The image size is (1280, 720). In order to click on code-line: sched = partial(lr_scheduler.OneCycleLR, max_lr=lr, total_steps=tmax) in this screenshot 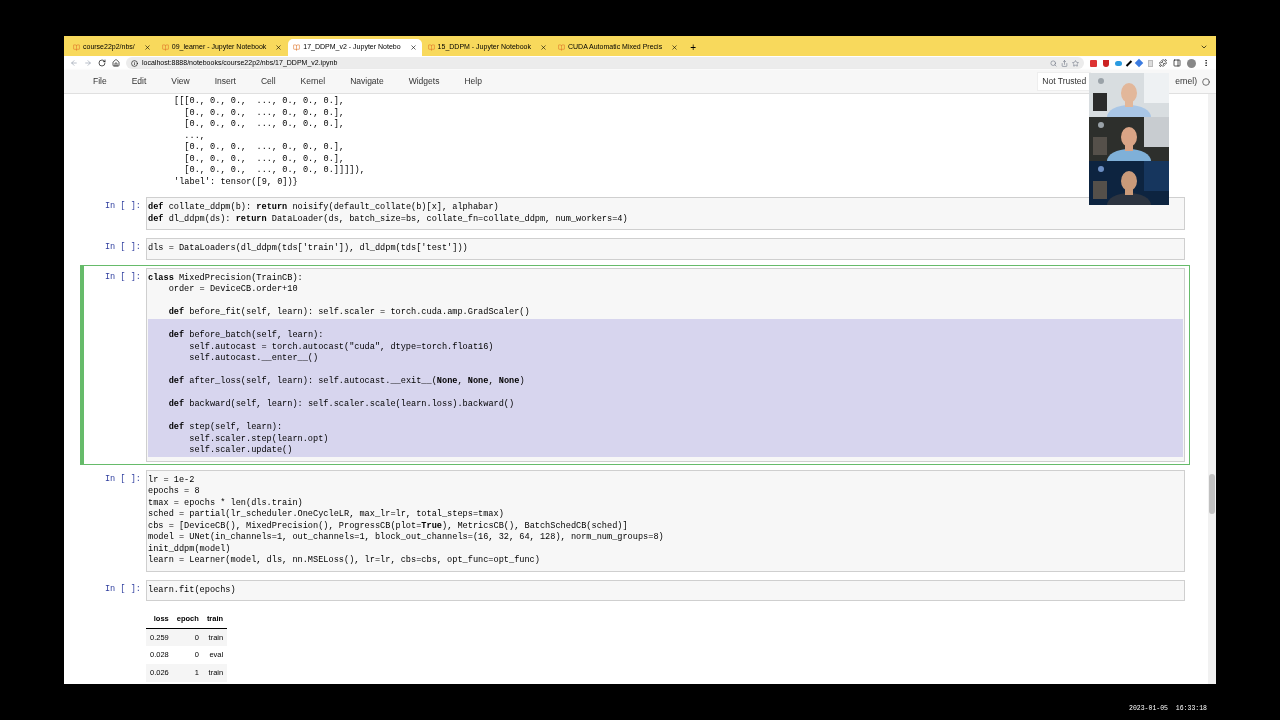, I will do `click(326, 514)`.